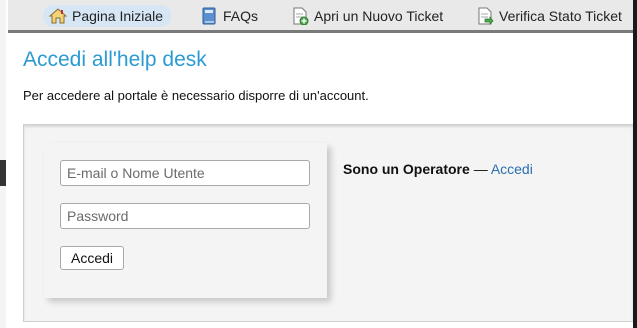  Describe the element at coordinates (118, 16) in the screenshot. I see `nav-item-label: Pagina Iniziale` at that location.